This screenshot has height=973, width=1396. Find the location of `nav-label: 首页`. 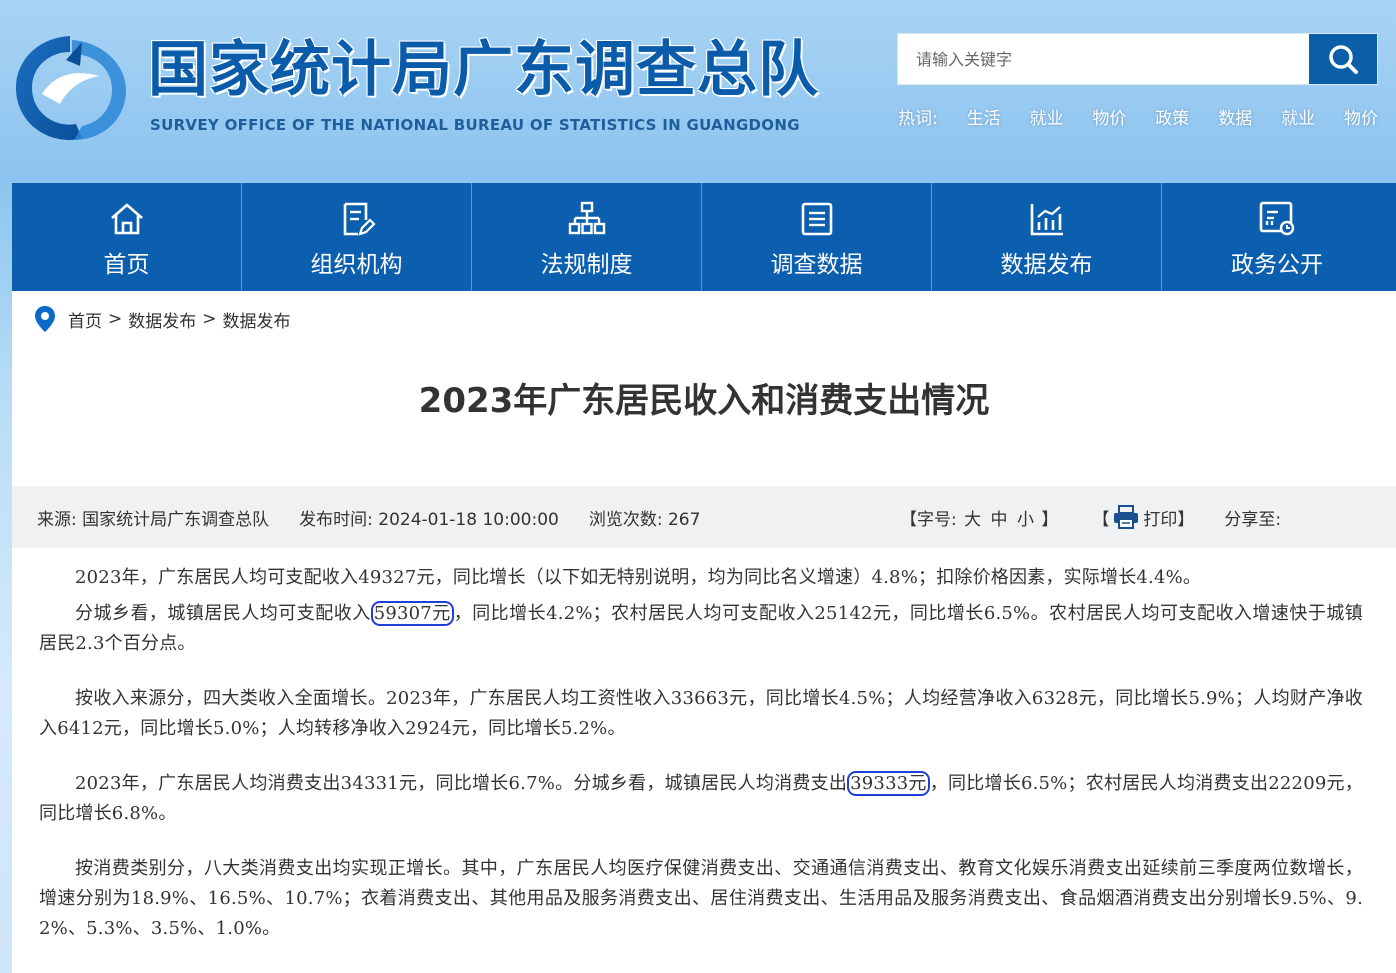

nav-label: 首页 is located at coordinates (126, 265).